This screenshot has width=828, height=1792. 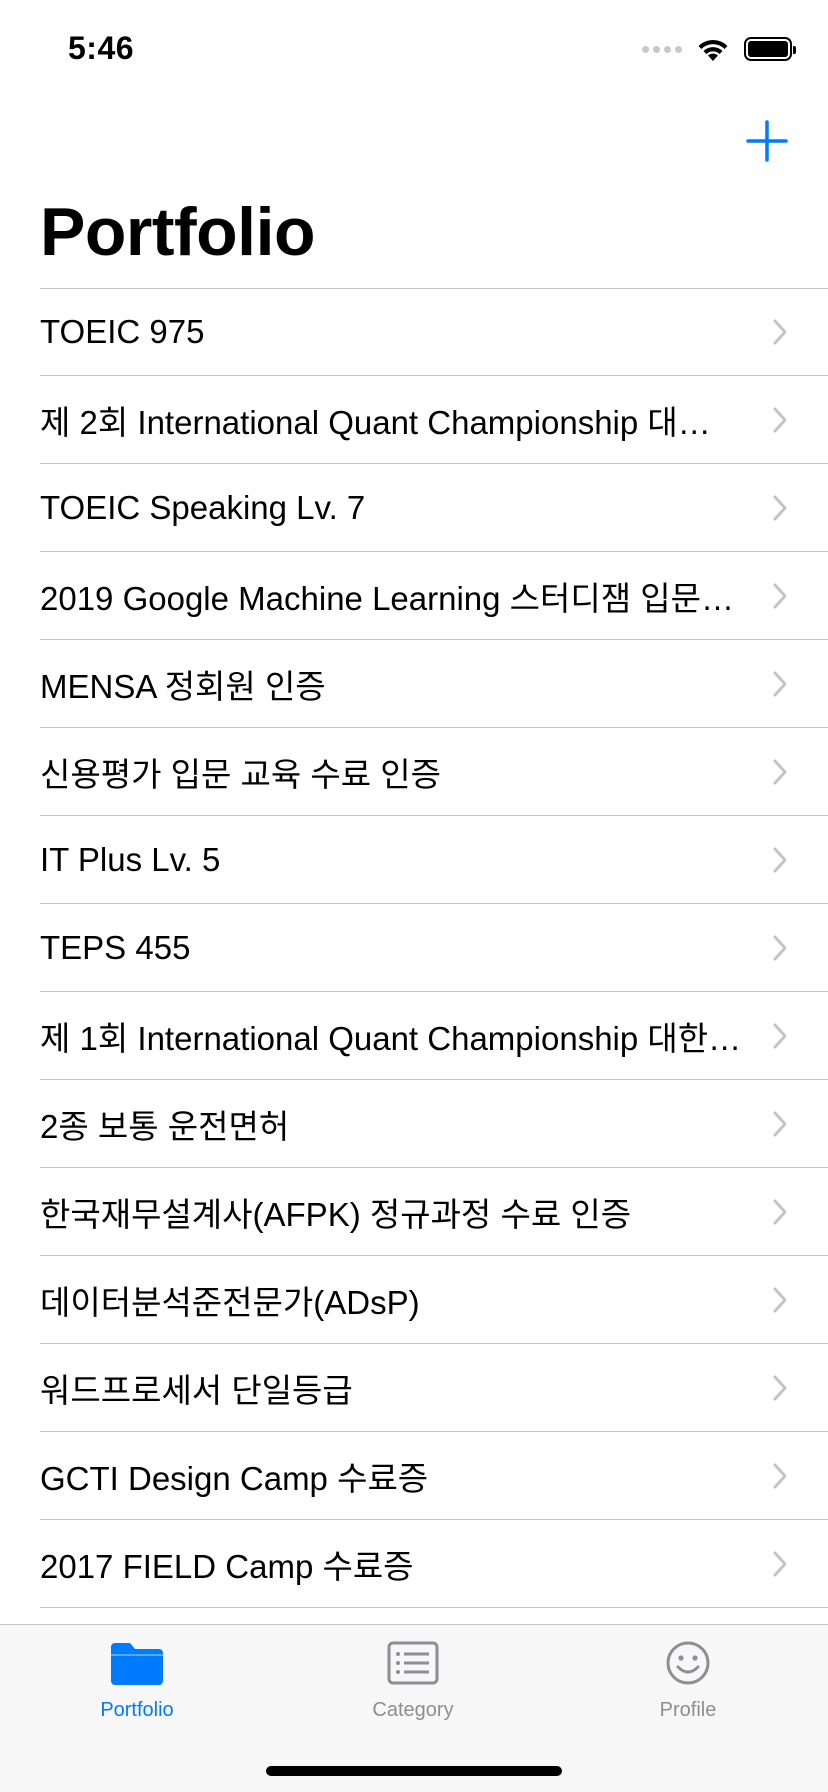 What do you see at coordinates (414, 48) in the screenshot?
I see `status-bar: 5:46` at bounding box center [414, 48].